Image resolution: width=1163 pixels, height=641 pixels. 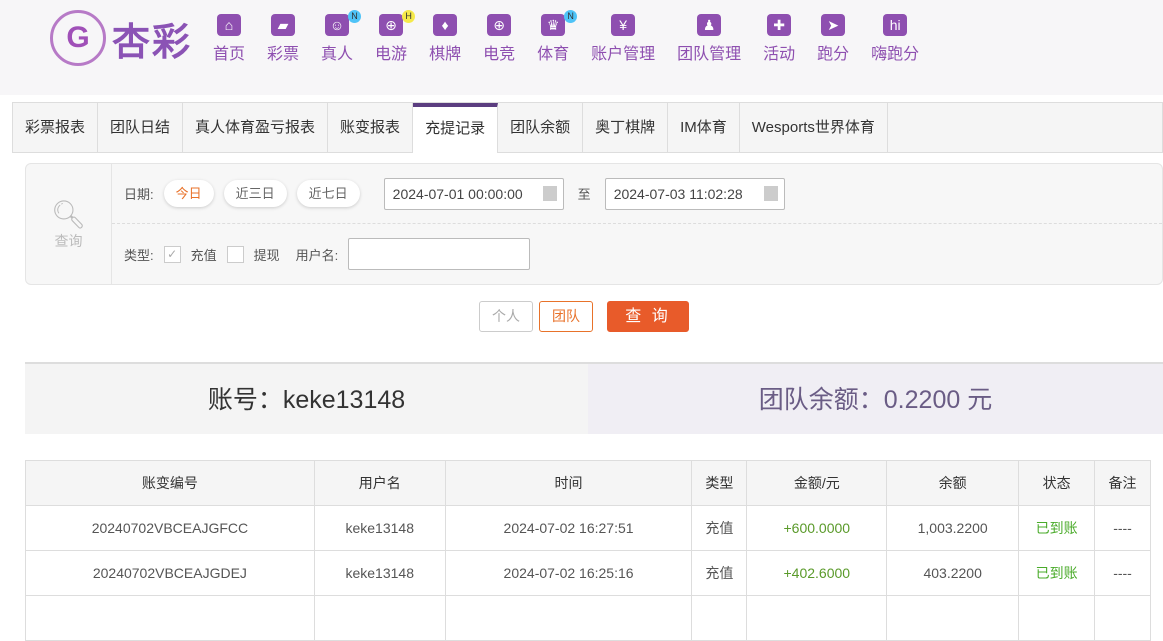 I want to click on table-cell: 20240702VBCEAJGFCC, so click(x=170, y=528).